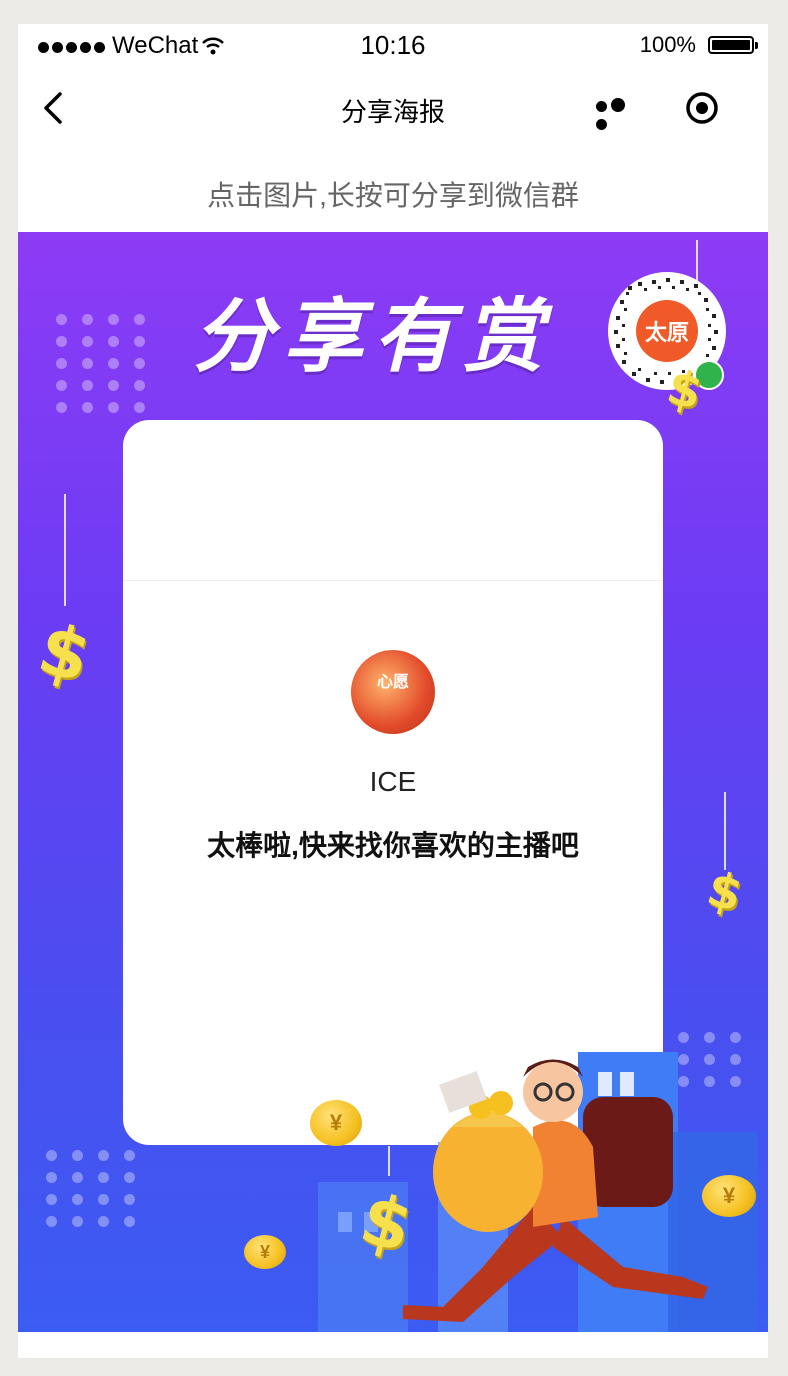  What do you see at coordinates (667, 44) in the screenshot?
I see `battery-percent: 100%` at bounding box center [667, 44].